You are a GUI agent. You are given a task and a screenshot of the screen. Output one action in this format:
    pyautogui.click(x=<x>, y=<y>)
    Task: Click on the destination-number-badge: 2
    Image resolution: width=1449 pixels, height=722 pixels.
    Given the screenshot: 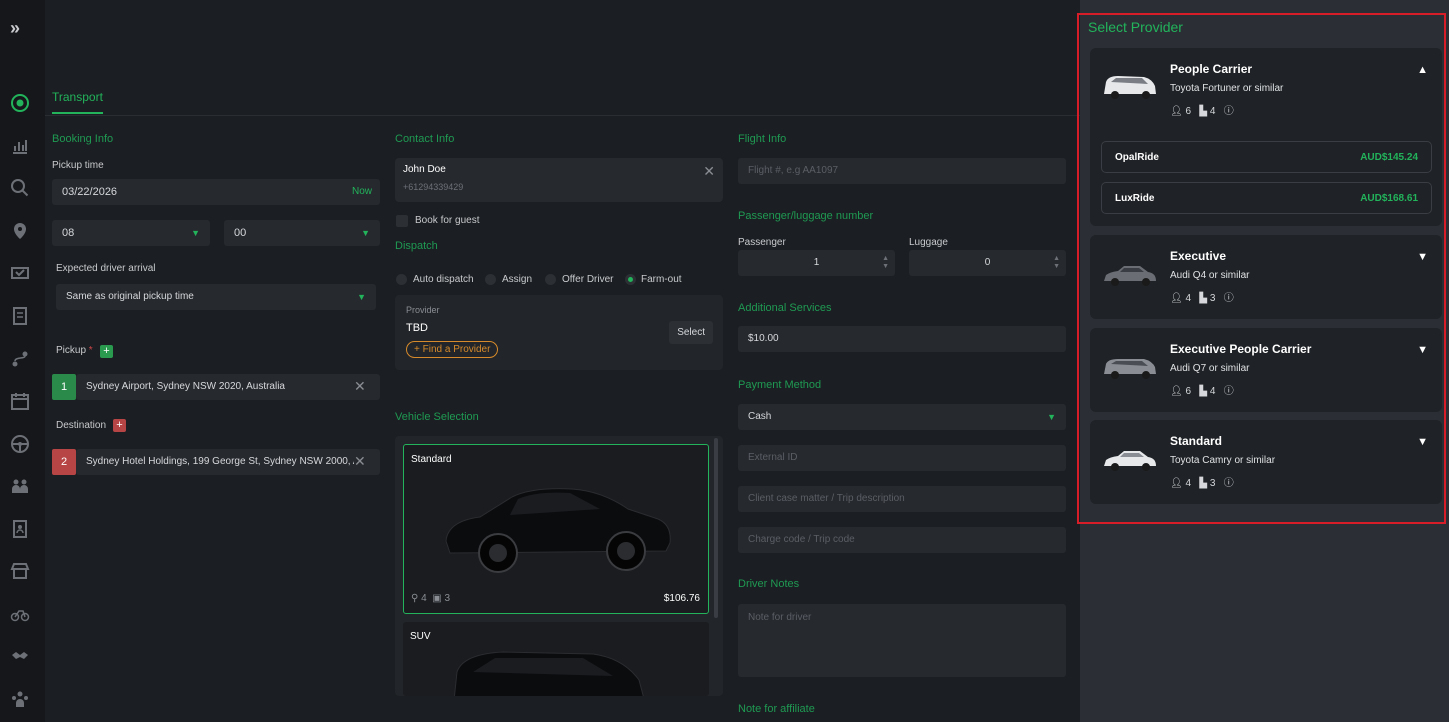 What is the action you would take?
    pyautogui.click(x=64, y=462)
    